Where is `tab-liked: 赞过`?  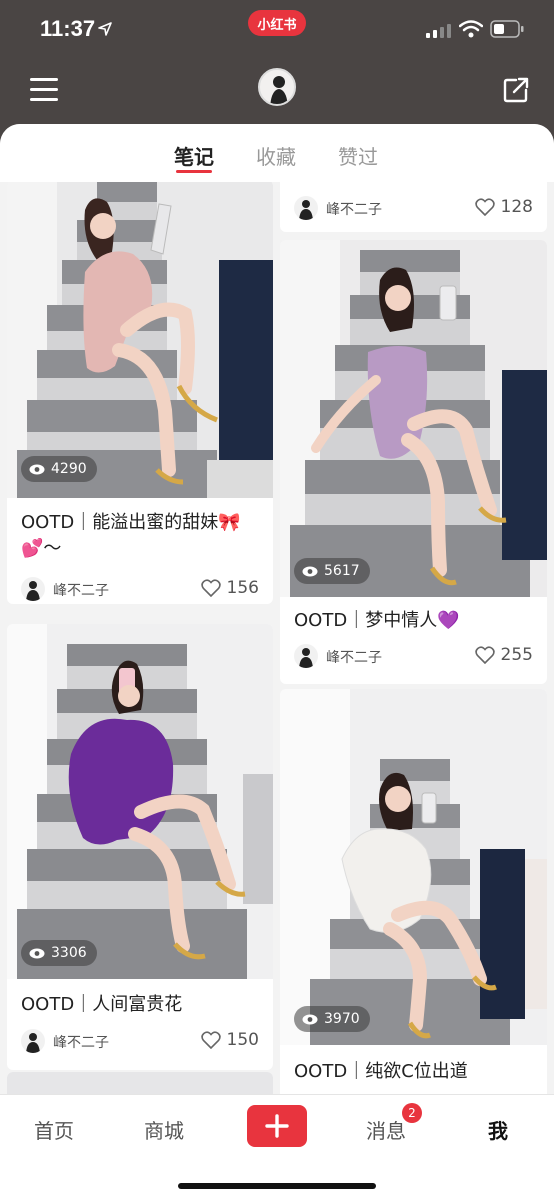 tab-liked: 赞过 is located at coordinates (358, 155).